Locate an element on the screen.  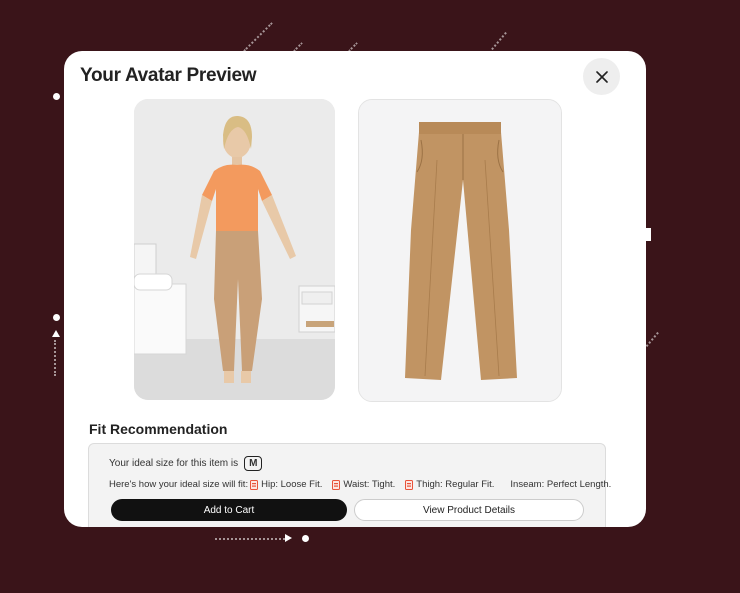
product-image is located at coordinates (460, 250).